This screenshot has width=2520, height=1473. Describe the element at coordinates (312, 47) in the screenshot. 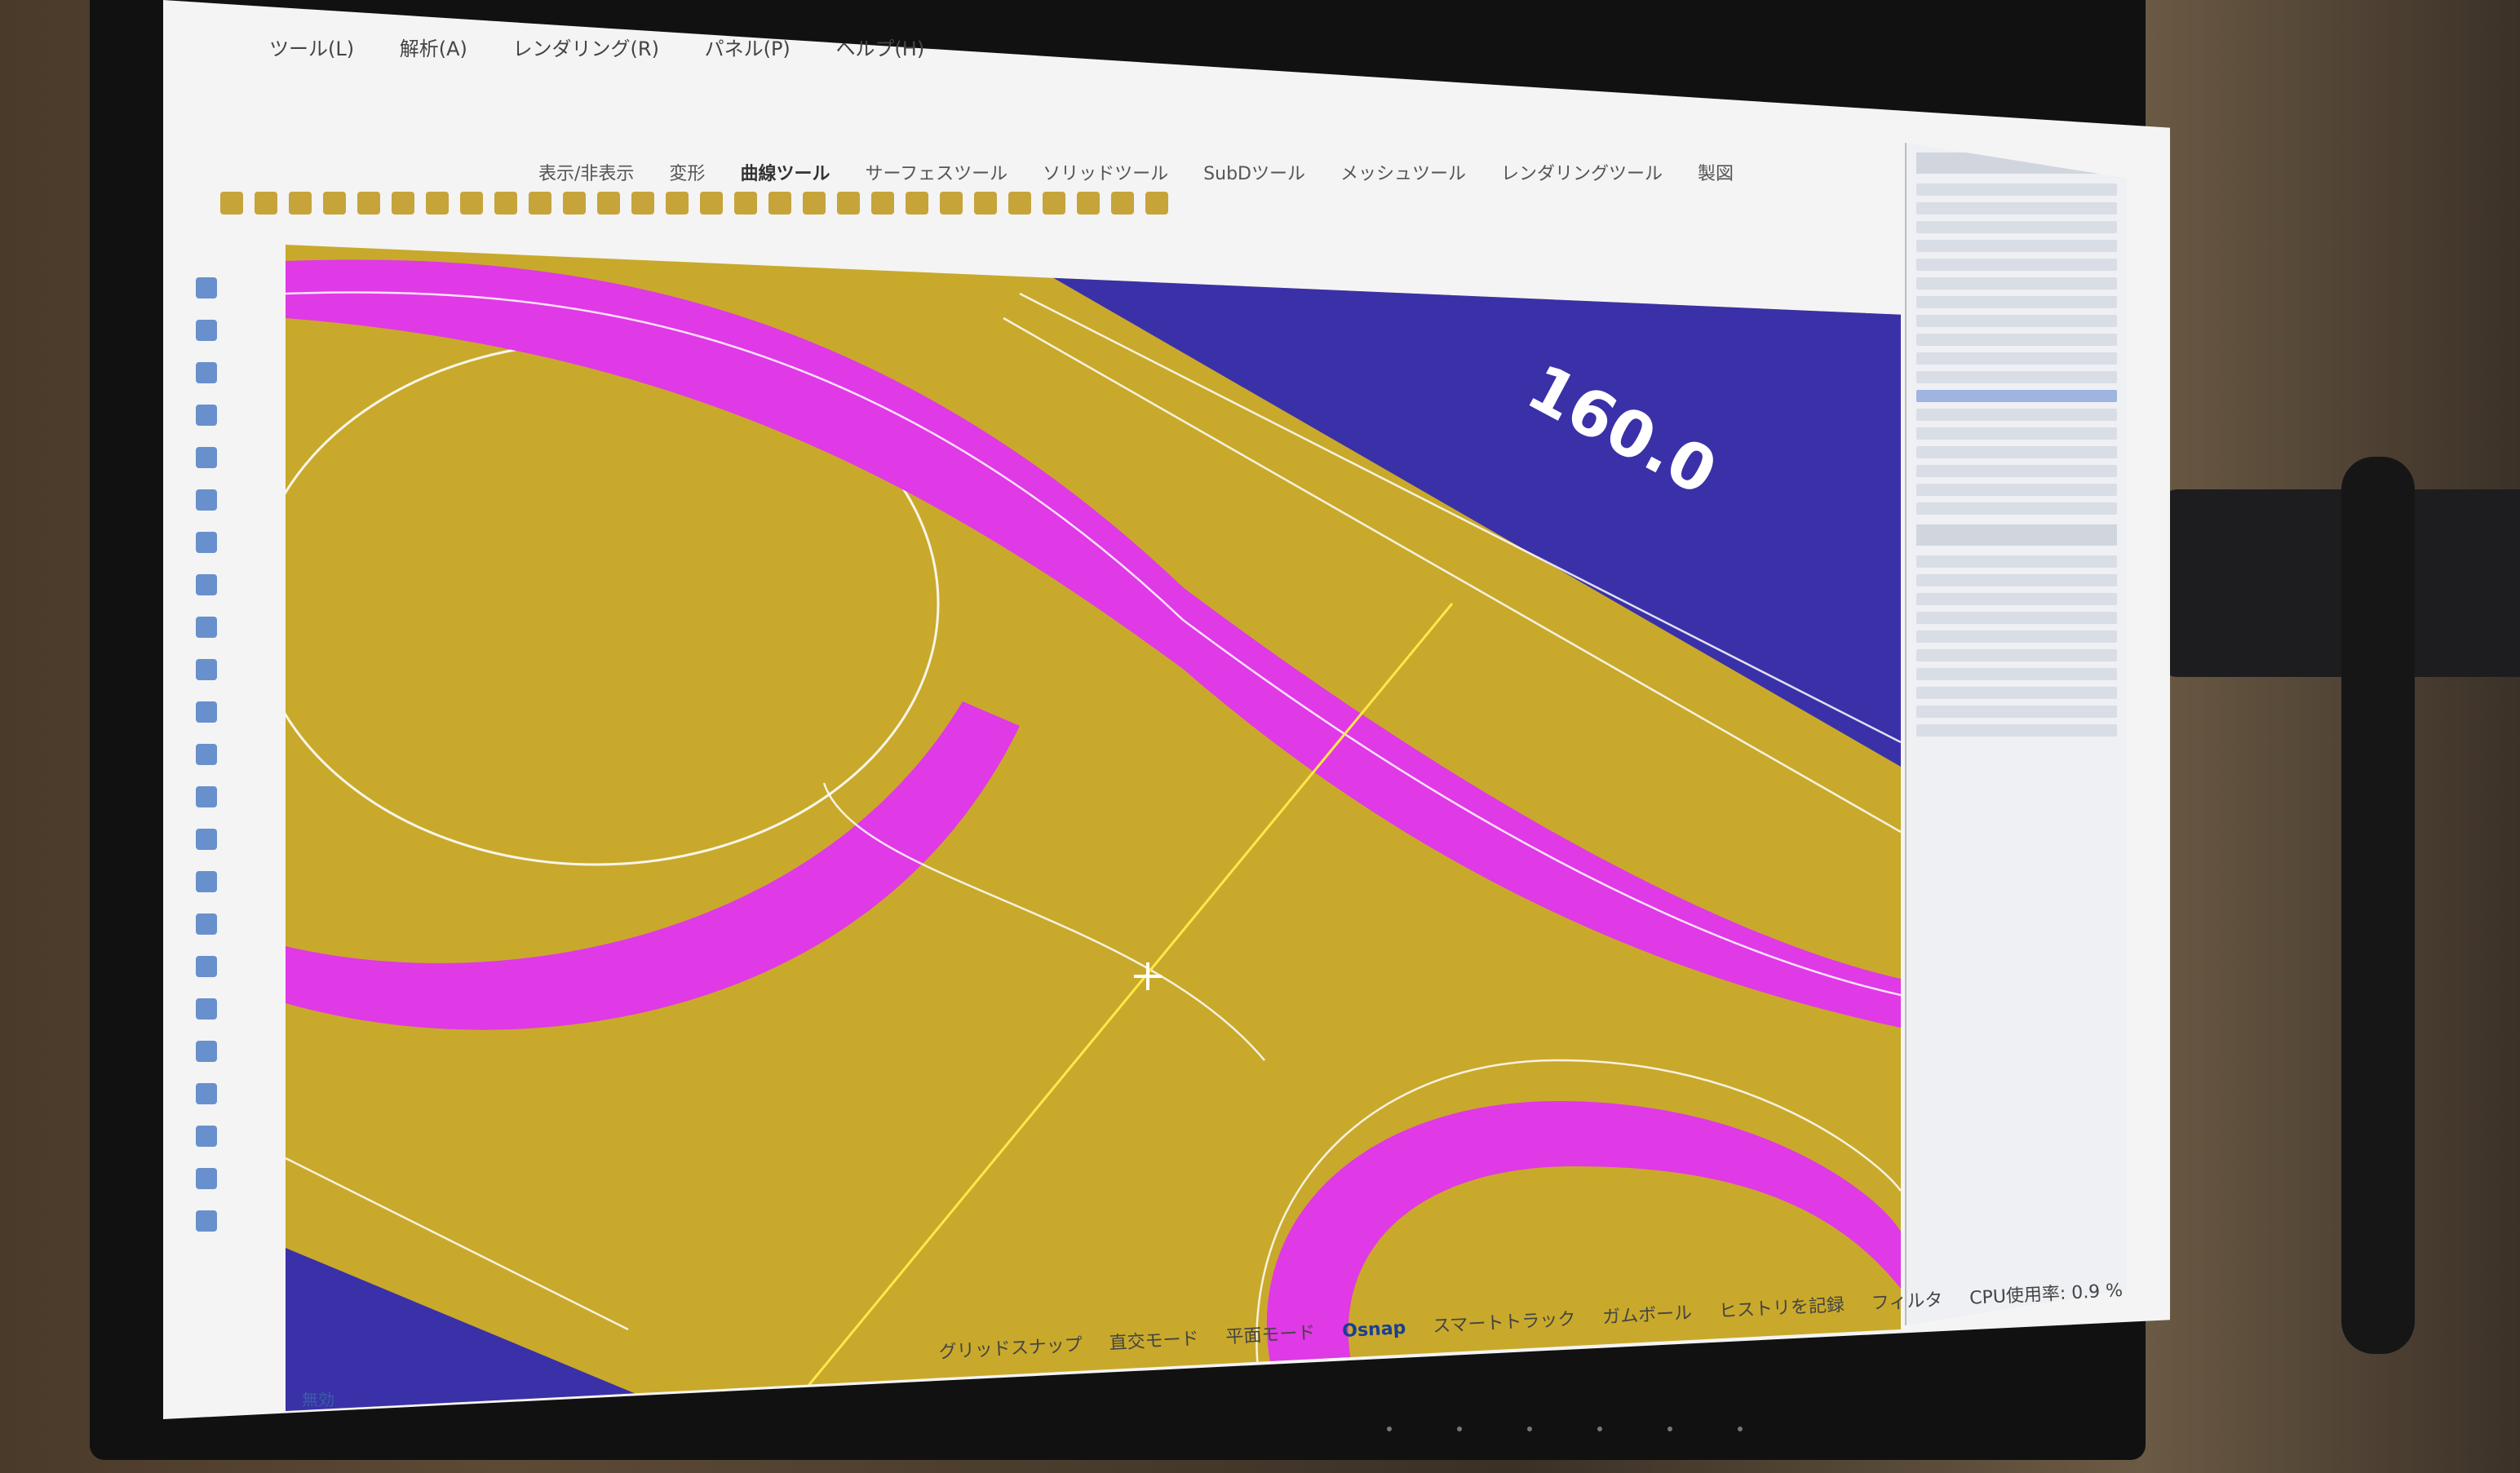

I see `menu-tools: ツール(L)` at that location.